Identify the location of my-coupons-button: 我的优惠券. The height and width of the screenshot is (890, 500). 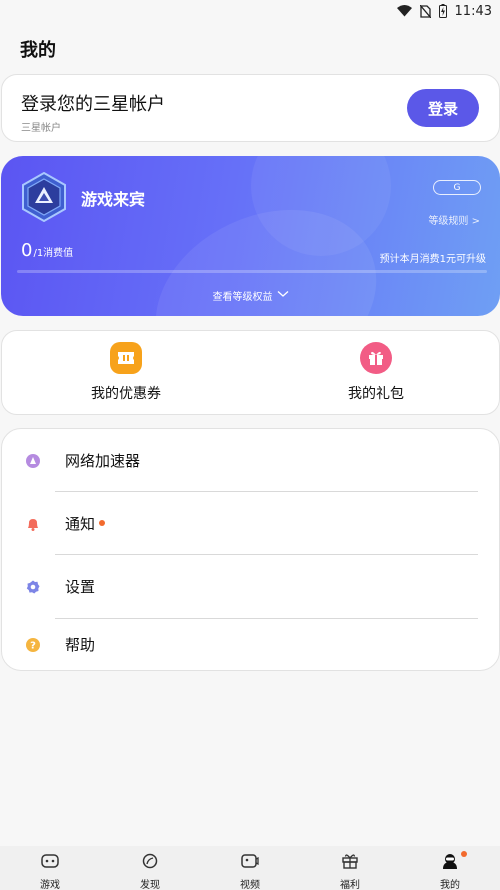
(126, 373).